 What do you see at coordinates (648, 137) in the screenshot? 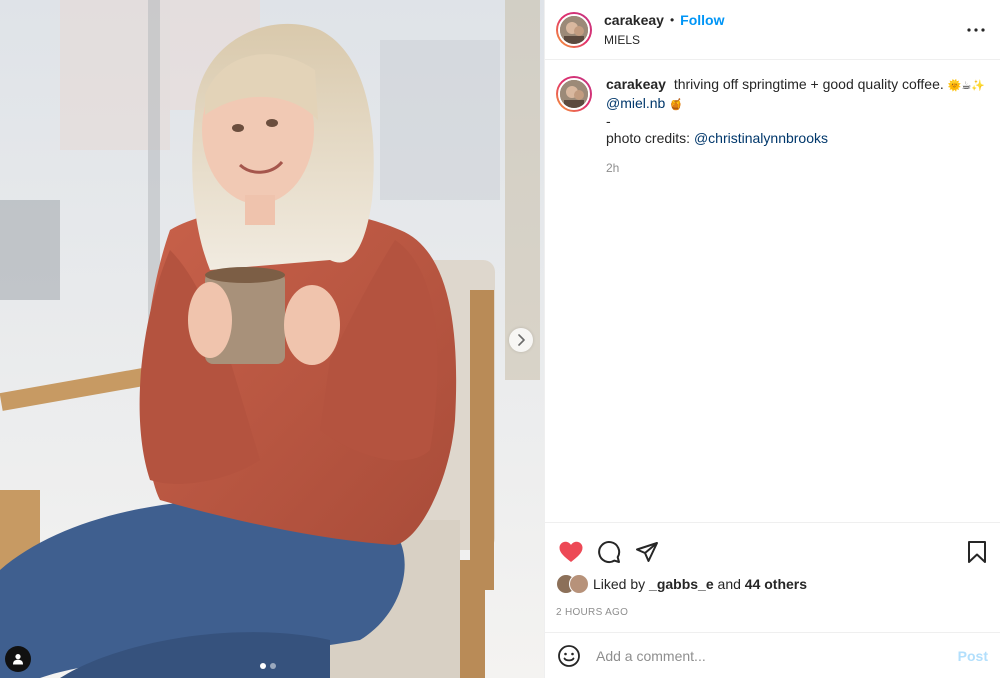
I see `credits-label: photo credits:` at bounding box center [648, 137].